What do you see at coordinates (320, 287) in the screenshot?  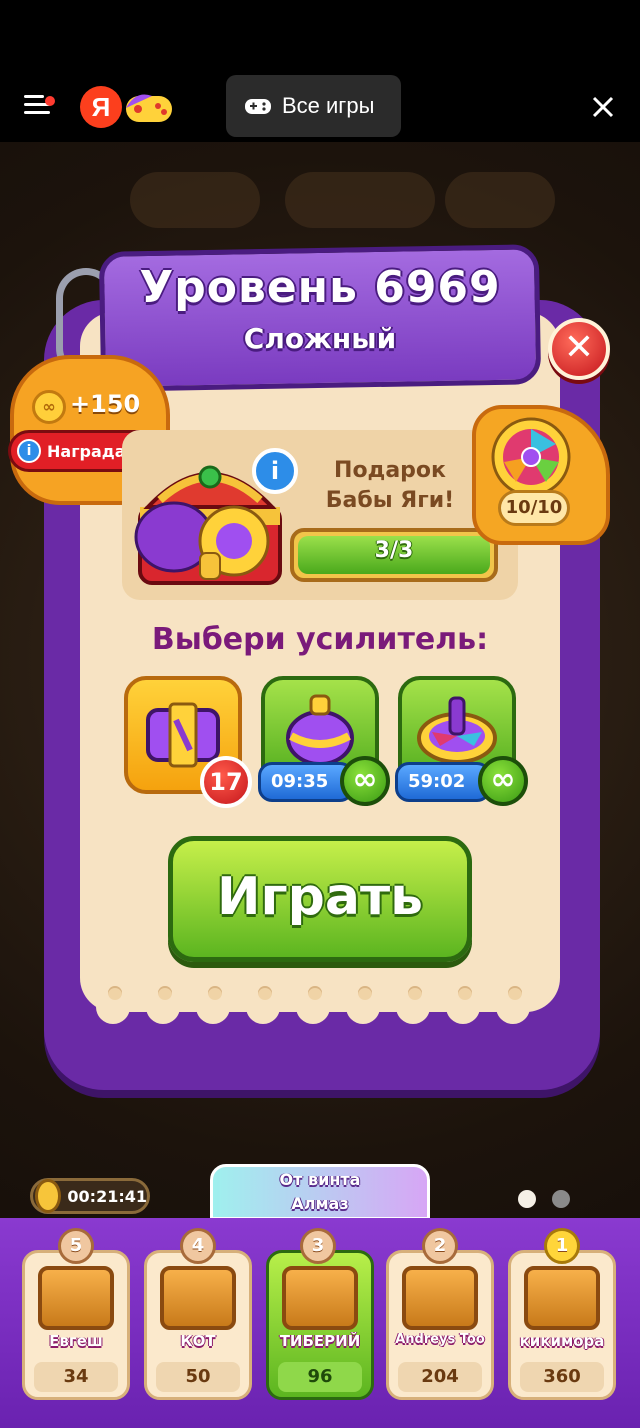 I see `level-title: Уровень 6969` at bounding box center [320, 287].